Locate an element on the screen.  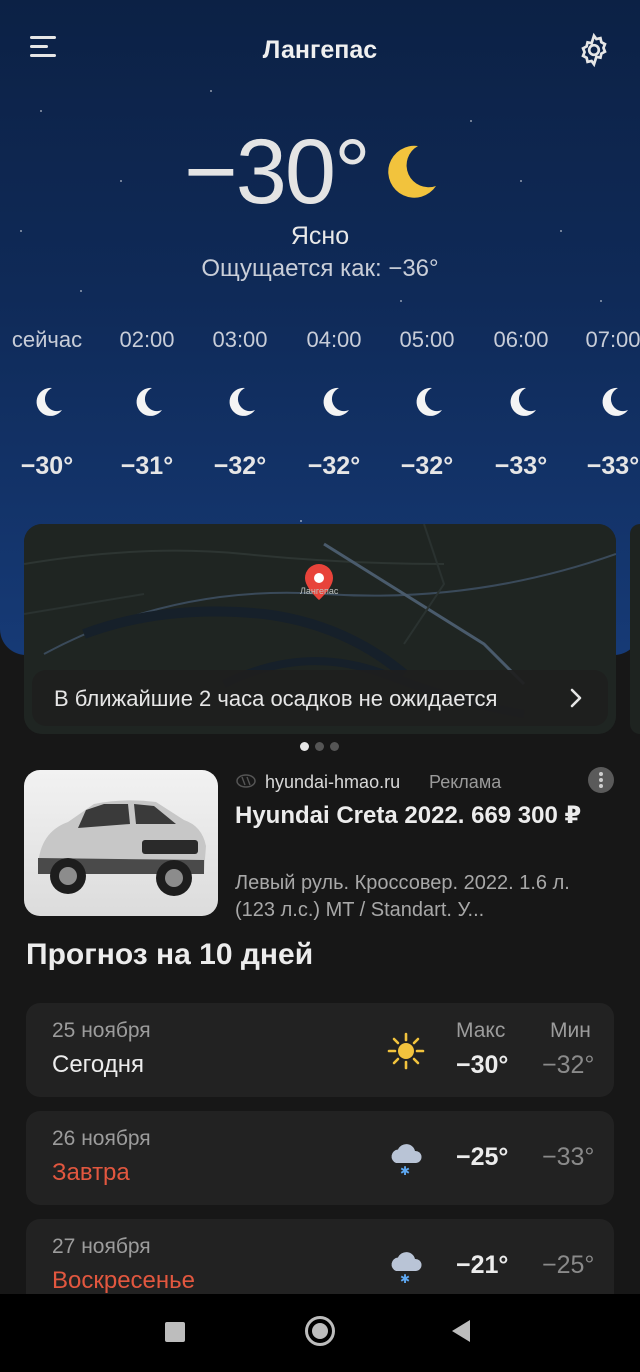
back-button is located at coordinates (461, 1331).